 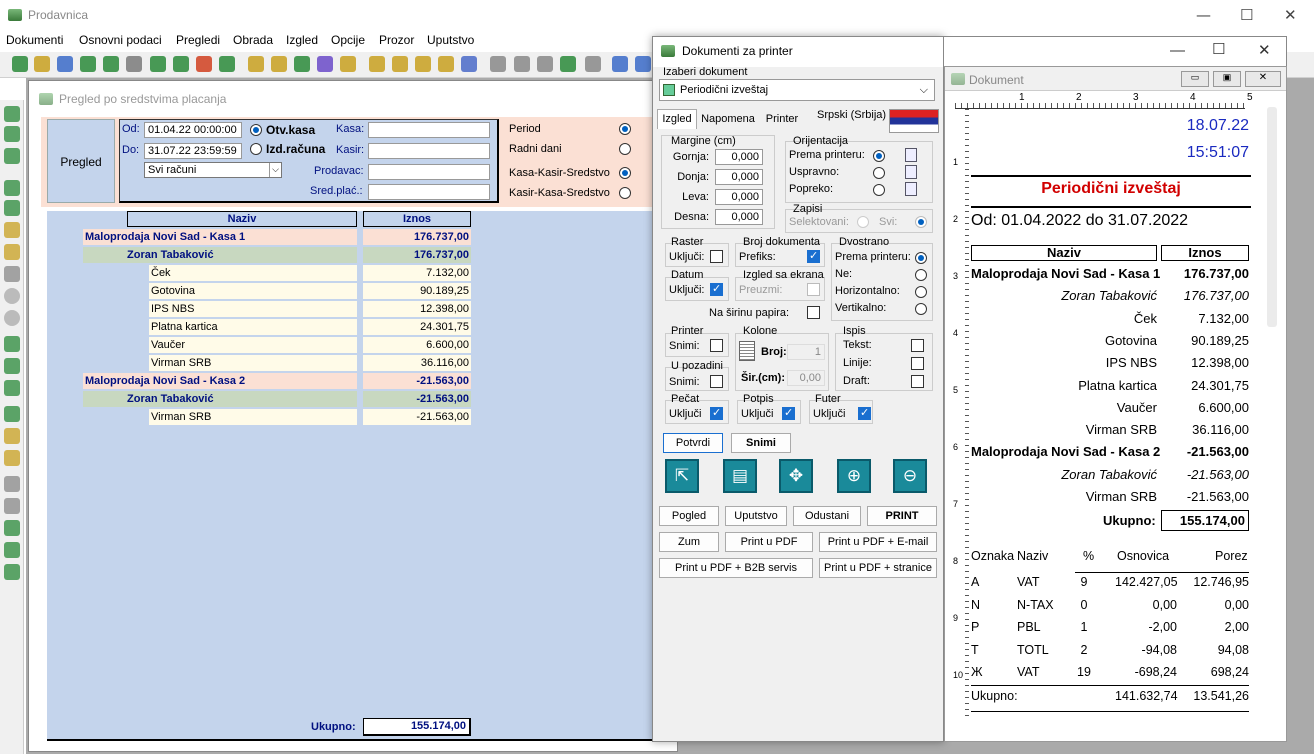 What do you see at coordinates (910, 476) in the screenshot?
I see `zoom-out-icon: ⊖` at bounding box center [910, 476].